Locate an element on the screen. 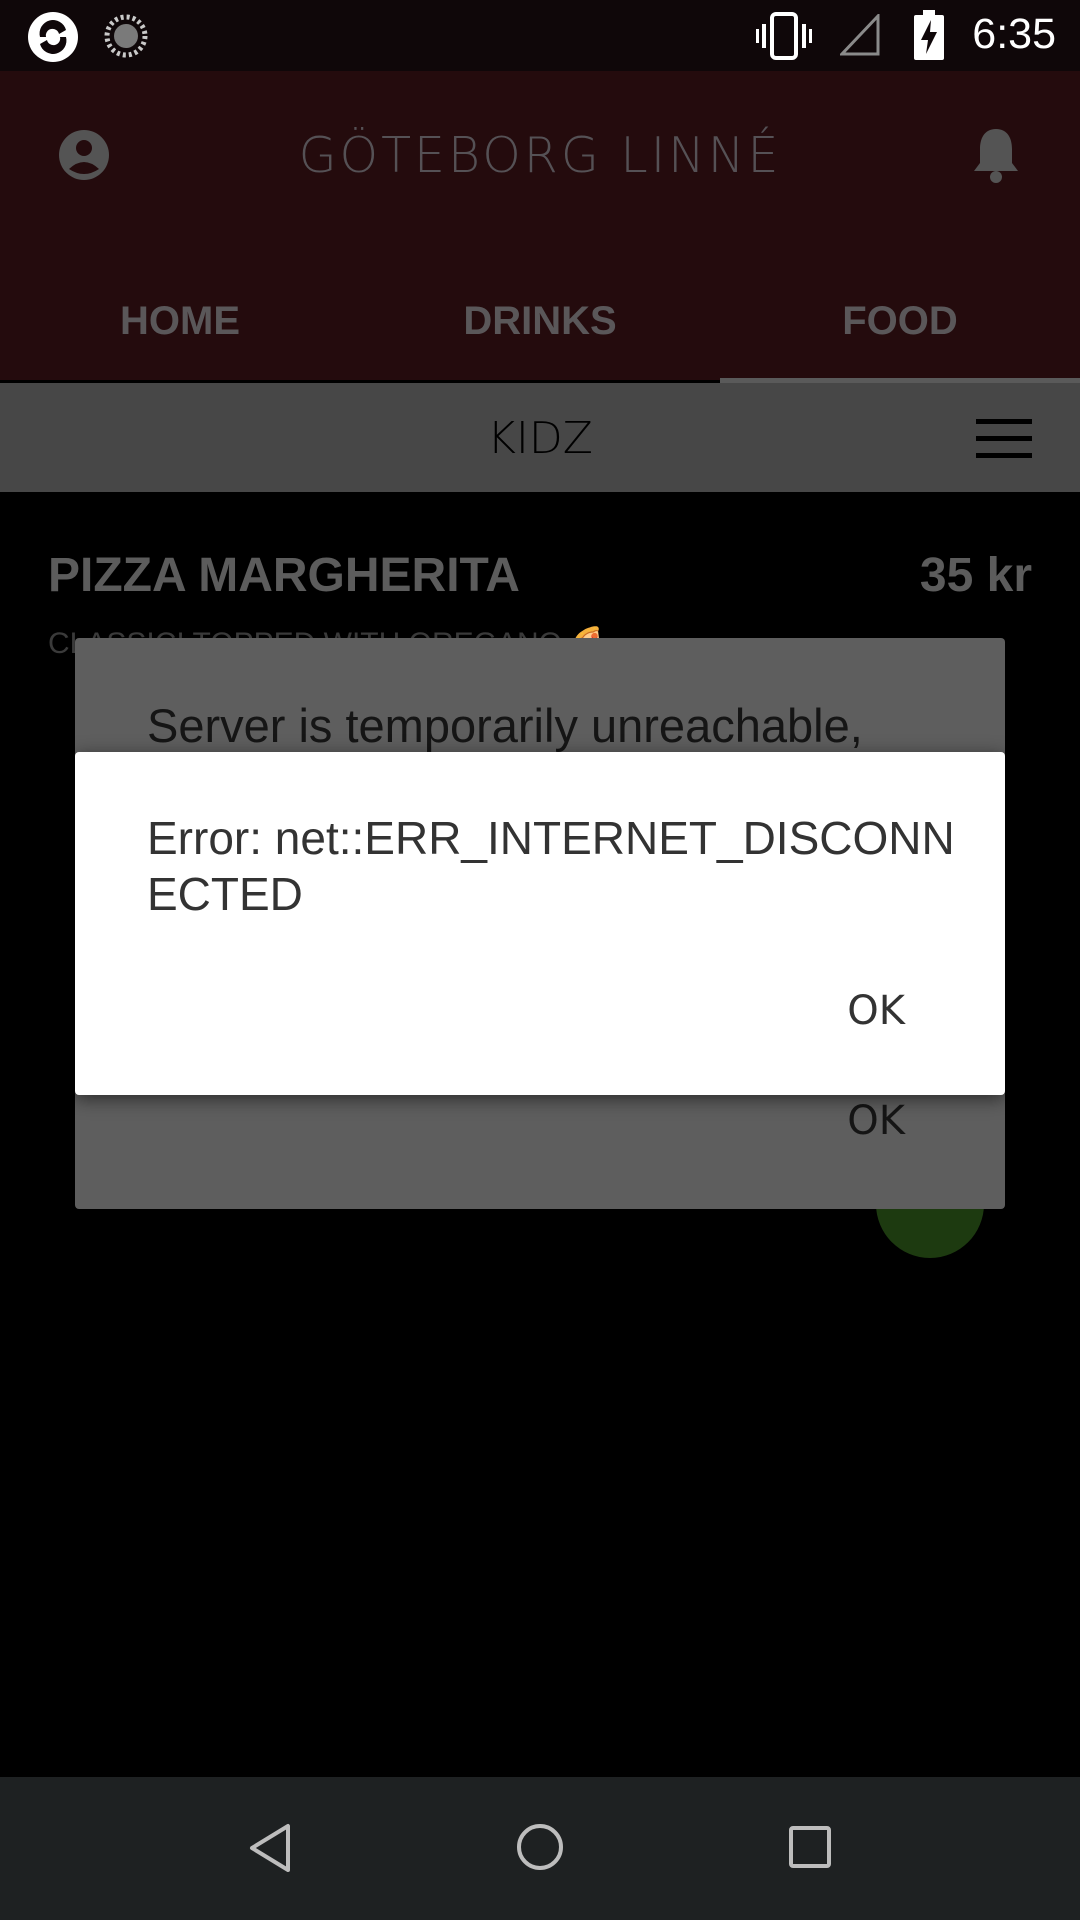 The height and width of the screenshot is (1920, 1080). menu-item-name: PIZZA MARGHERITA is located at coordinates (284, 575).